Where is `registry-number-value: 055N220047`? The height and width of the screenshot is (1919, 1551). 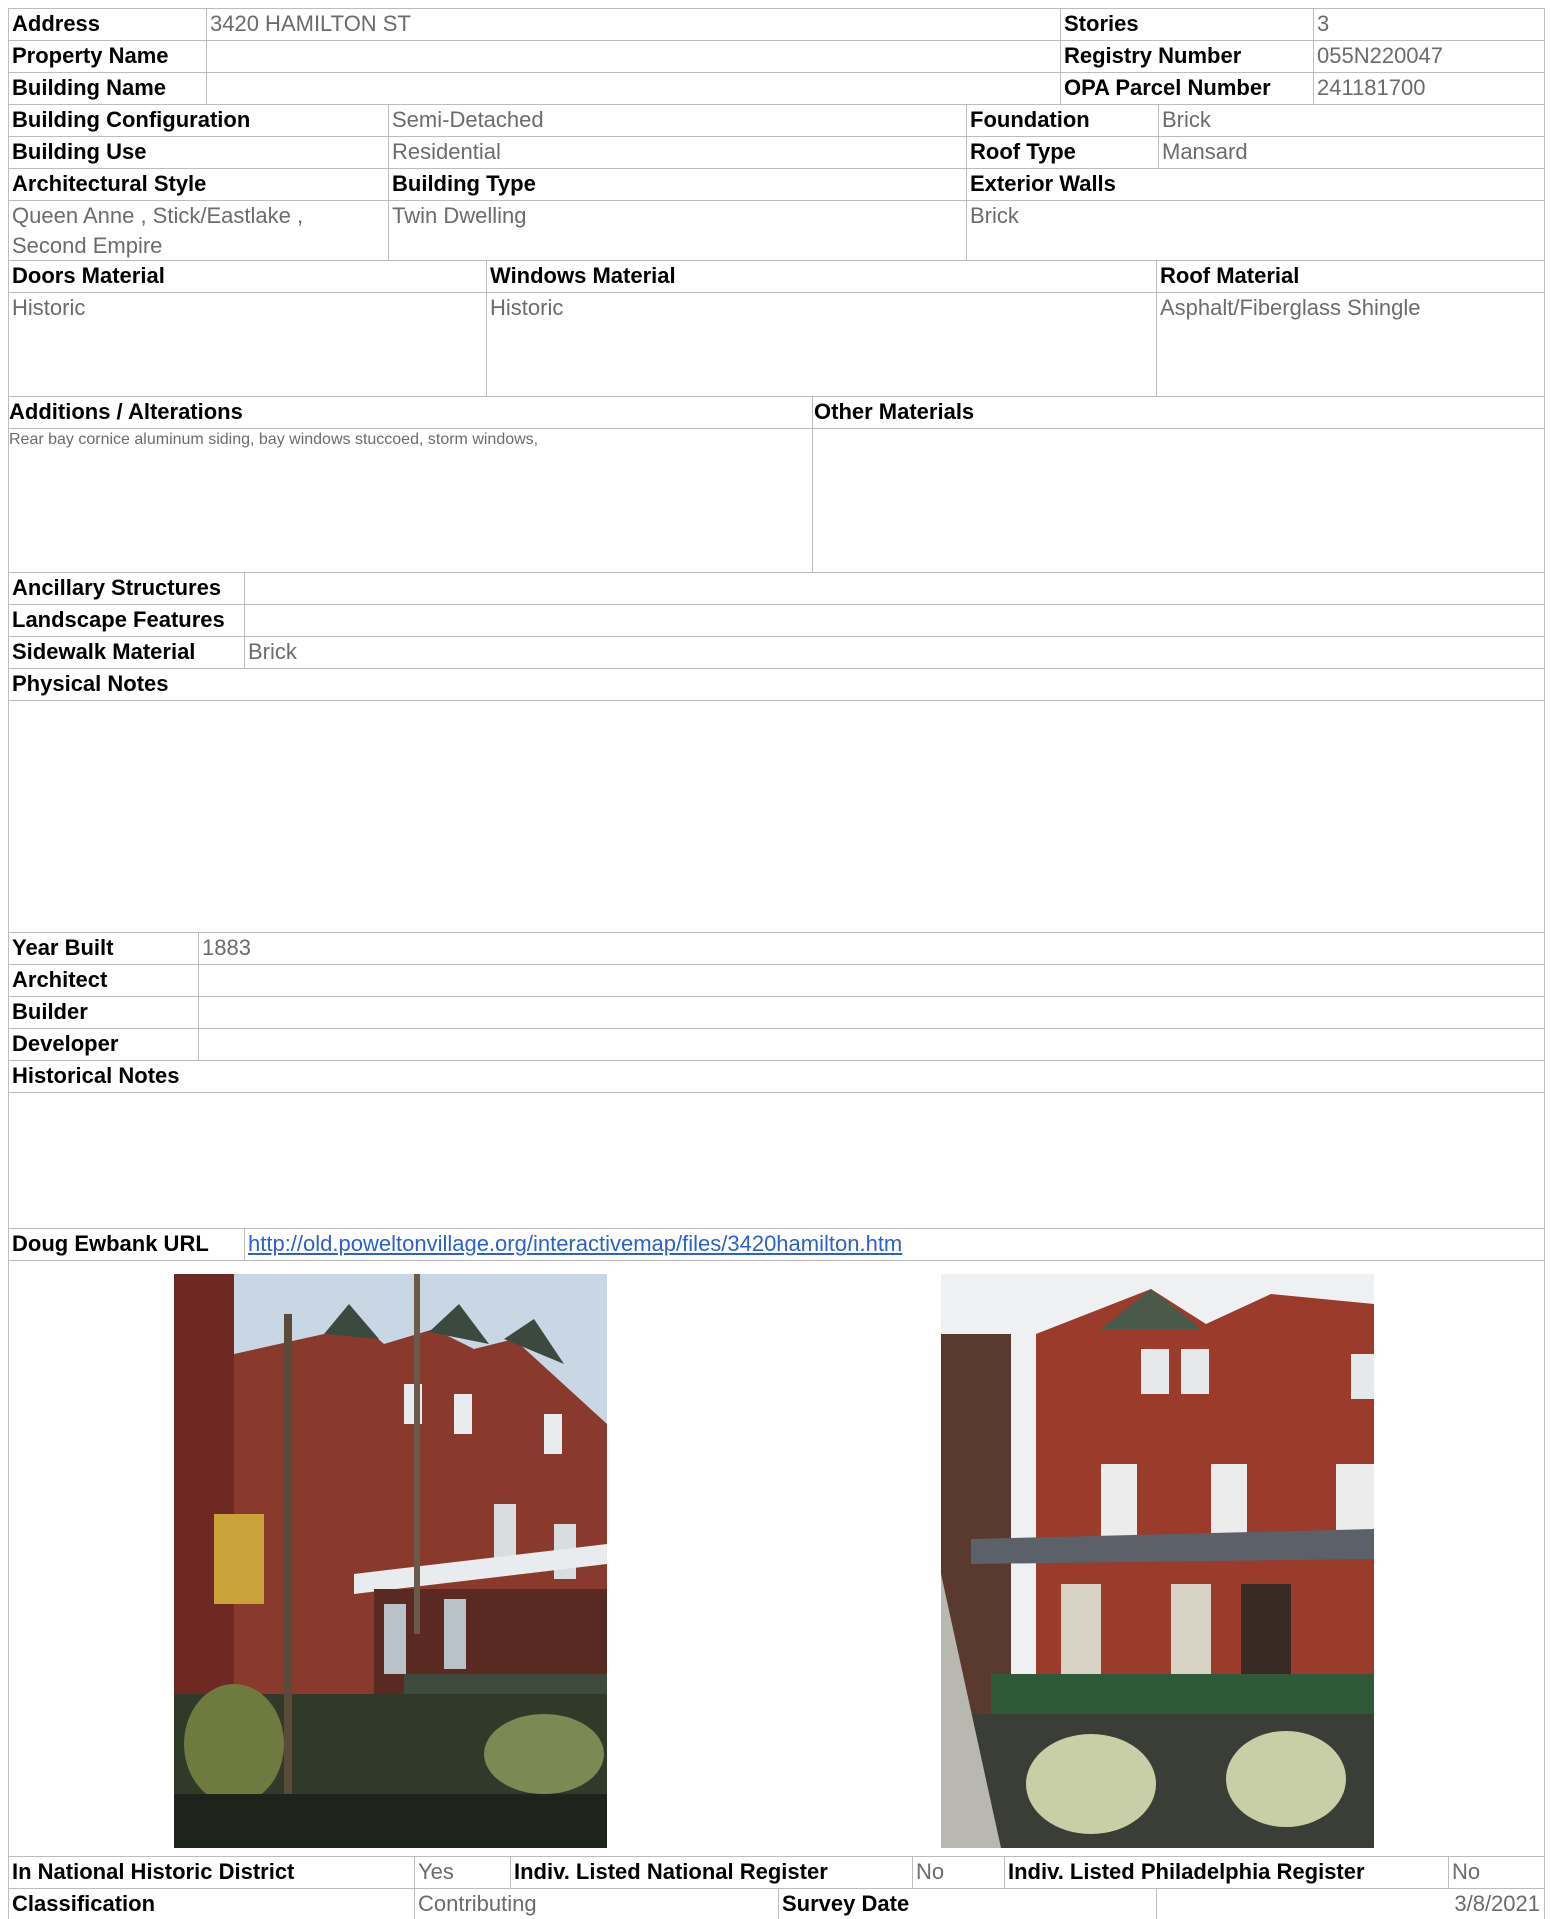 registry-number-value: 055N220047 is located at coordinates (1380, 55).